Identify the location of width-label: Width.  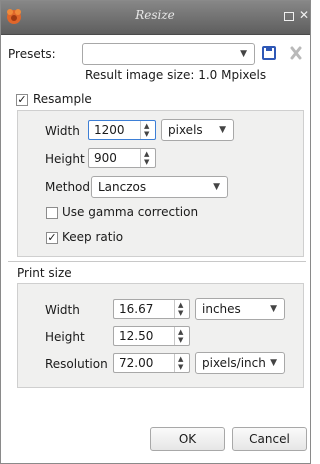
(62, 131).